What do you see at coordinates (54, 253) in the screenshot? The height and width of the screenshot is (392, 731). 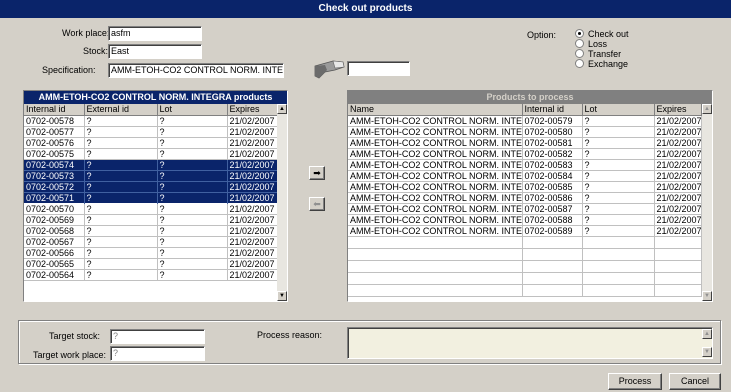 I see `table-cell: 0702-00566` at bounding box center [54, 253].